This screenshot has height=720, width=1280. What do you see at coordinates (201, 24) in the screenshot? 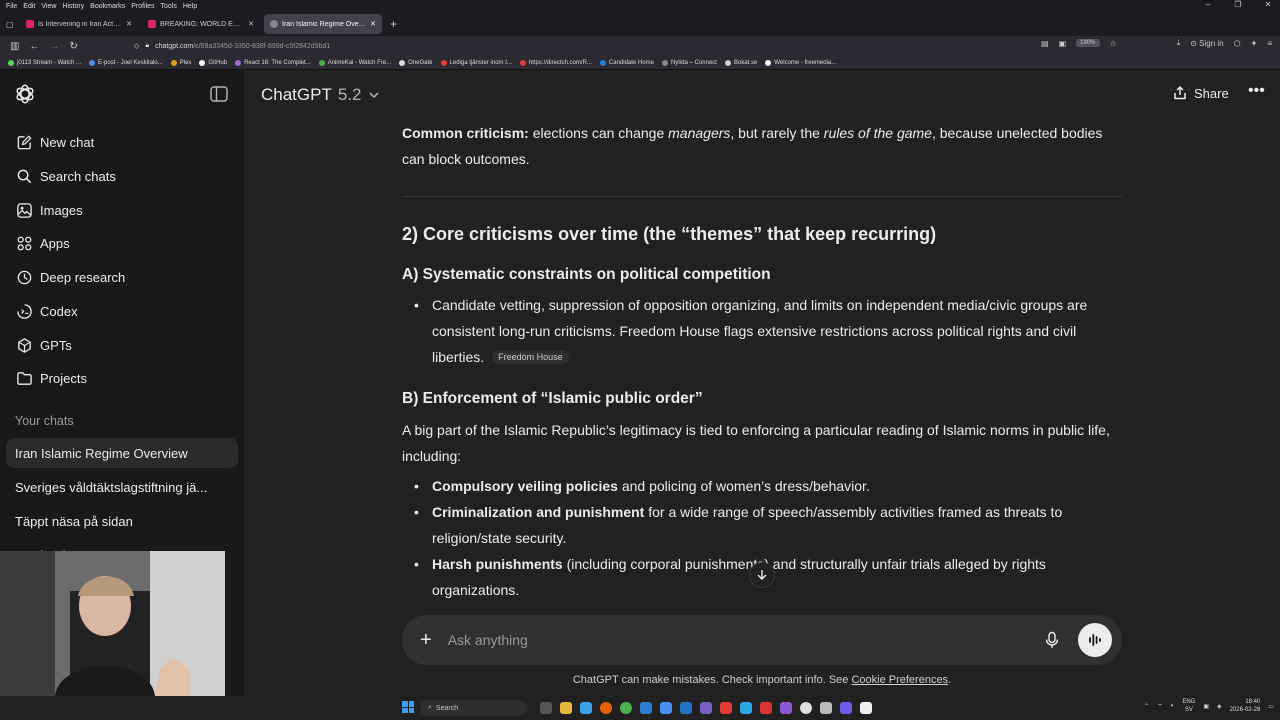
I see `browser-tab: BREAKING: WORLD ERUPTS AS... ✕` at bounding box center [201, 24].